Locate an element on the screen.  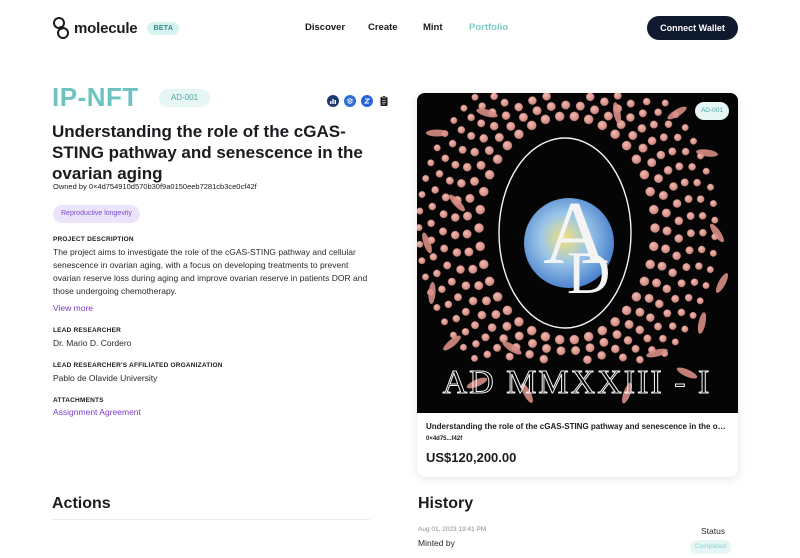
chart-icon is located at coordinates (333, 101).